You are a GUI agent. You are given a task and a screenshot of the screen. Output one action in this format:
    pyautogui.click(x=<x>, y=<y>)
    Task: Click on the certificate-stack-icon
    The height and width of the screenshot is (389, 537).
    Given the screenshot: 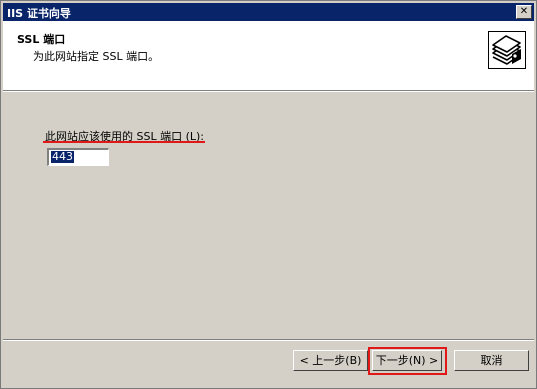 What is the action you would take?
    pyautogui.click(x=507, y=50)
    